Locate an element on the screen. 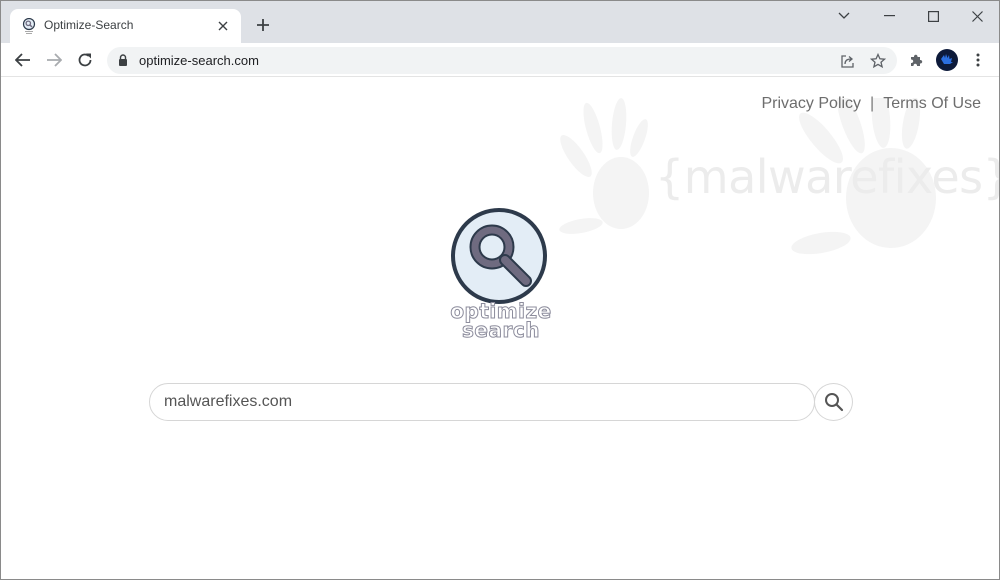  puzzle-icon is located at coordinates (916, 60).